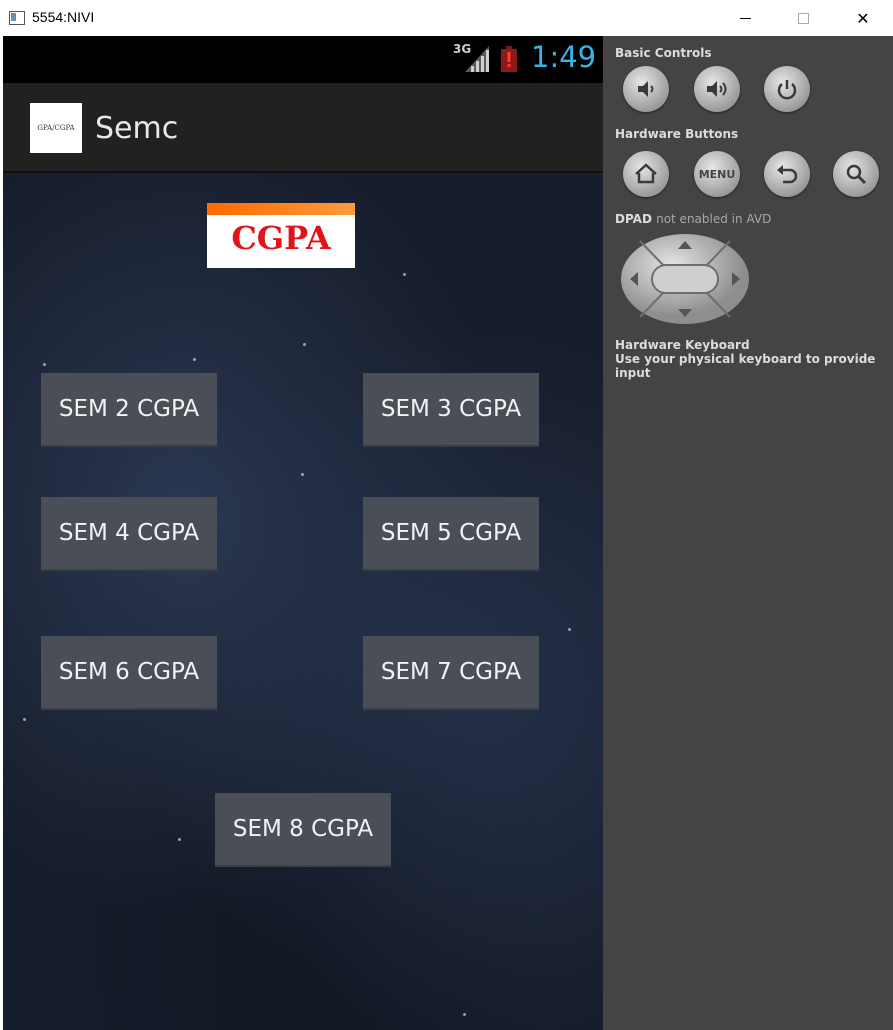 This screenshot has width=893, height=1030. Describe the element at coordinates (714, 219) in the screenshot. I see `dpad-note: not enabled in AVD` at that location.